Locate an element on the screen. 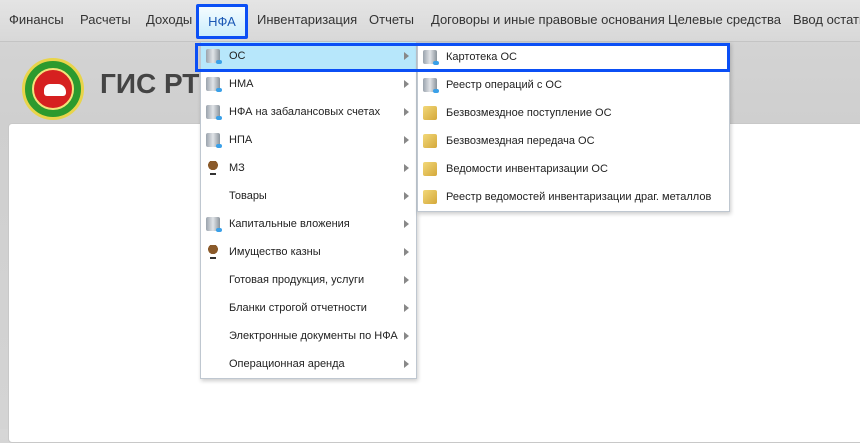  menu-item-label: Бланки строгой отчетности is located at coordinates (298, 308).